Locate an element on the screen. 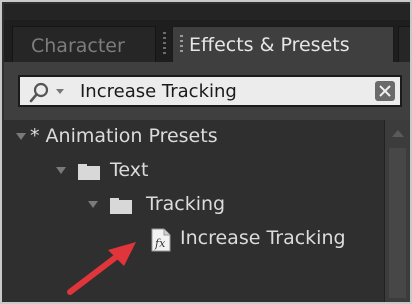  tab-overflow is located at coordinates (404, 44).